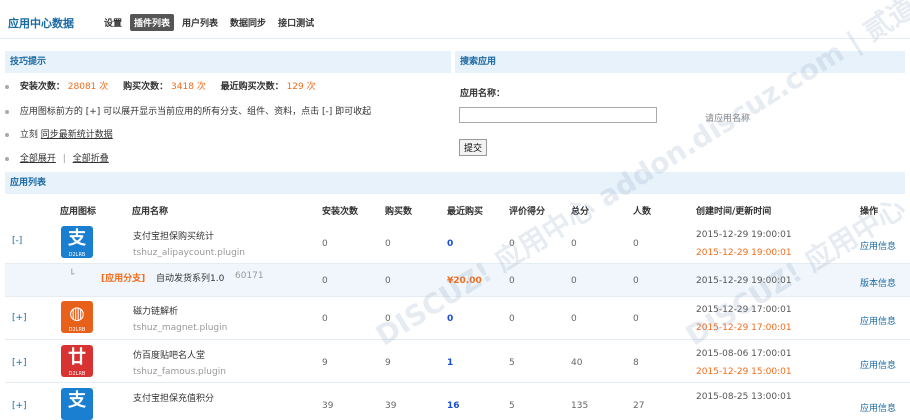 Image resolution: width=910 pixels, height=420 pixels. What do you see at coordinates (483, 94) in the screenshot?
I see `search-app-name-label: 应用名称：` at bounding box center [483, 94].